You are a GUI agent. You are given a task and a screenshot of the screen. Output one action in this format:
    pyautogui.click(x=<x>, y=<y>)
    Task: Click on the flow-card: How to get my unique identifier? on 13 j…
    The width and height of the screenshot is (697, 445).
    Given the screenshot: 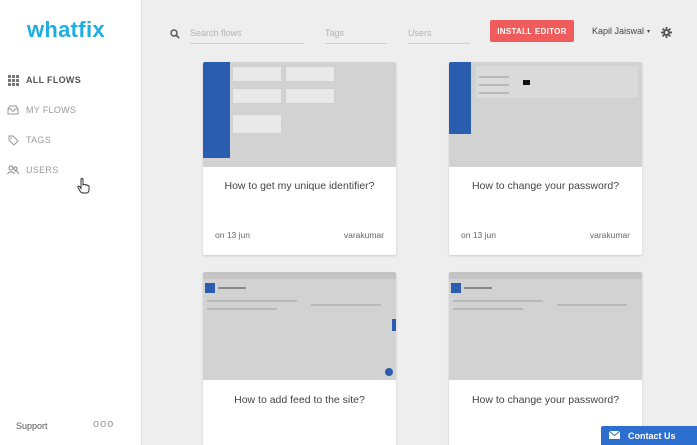 What is the action you would take?
    pyautogui.click(x=299, y=158)
    